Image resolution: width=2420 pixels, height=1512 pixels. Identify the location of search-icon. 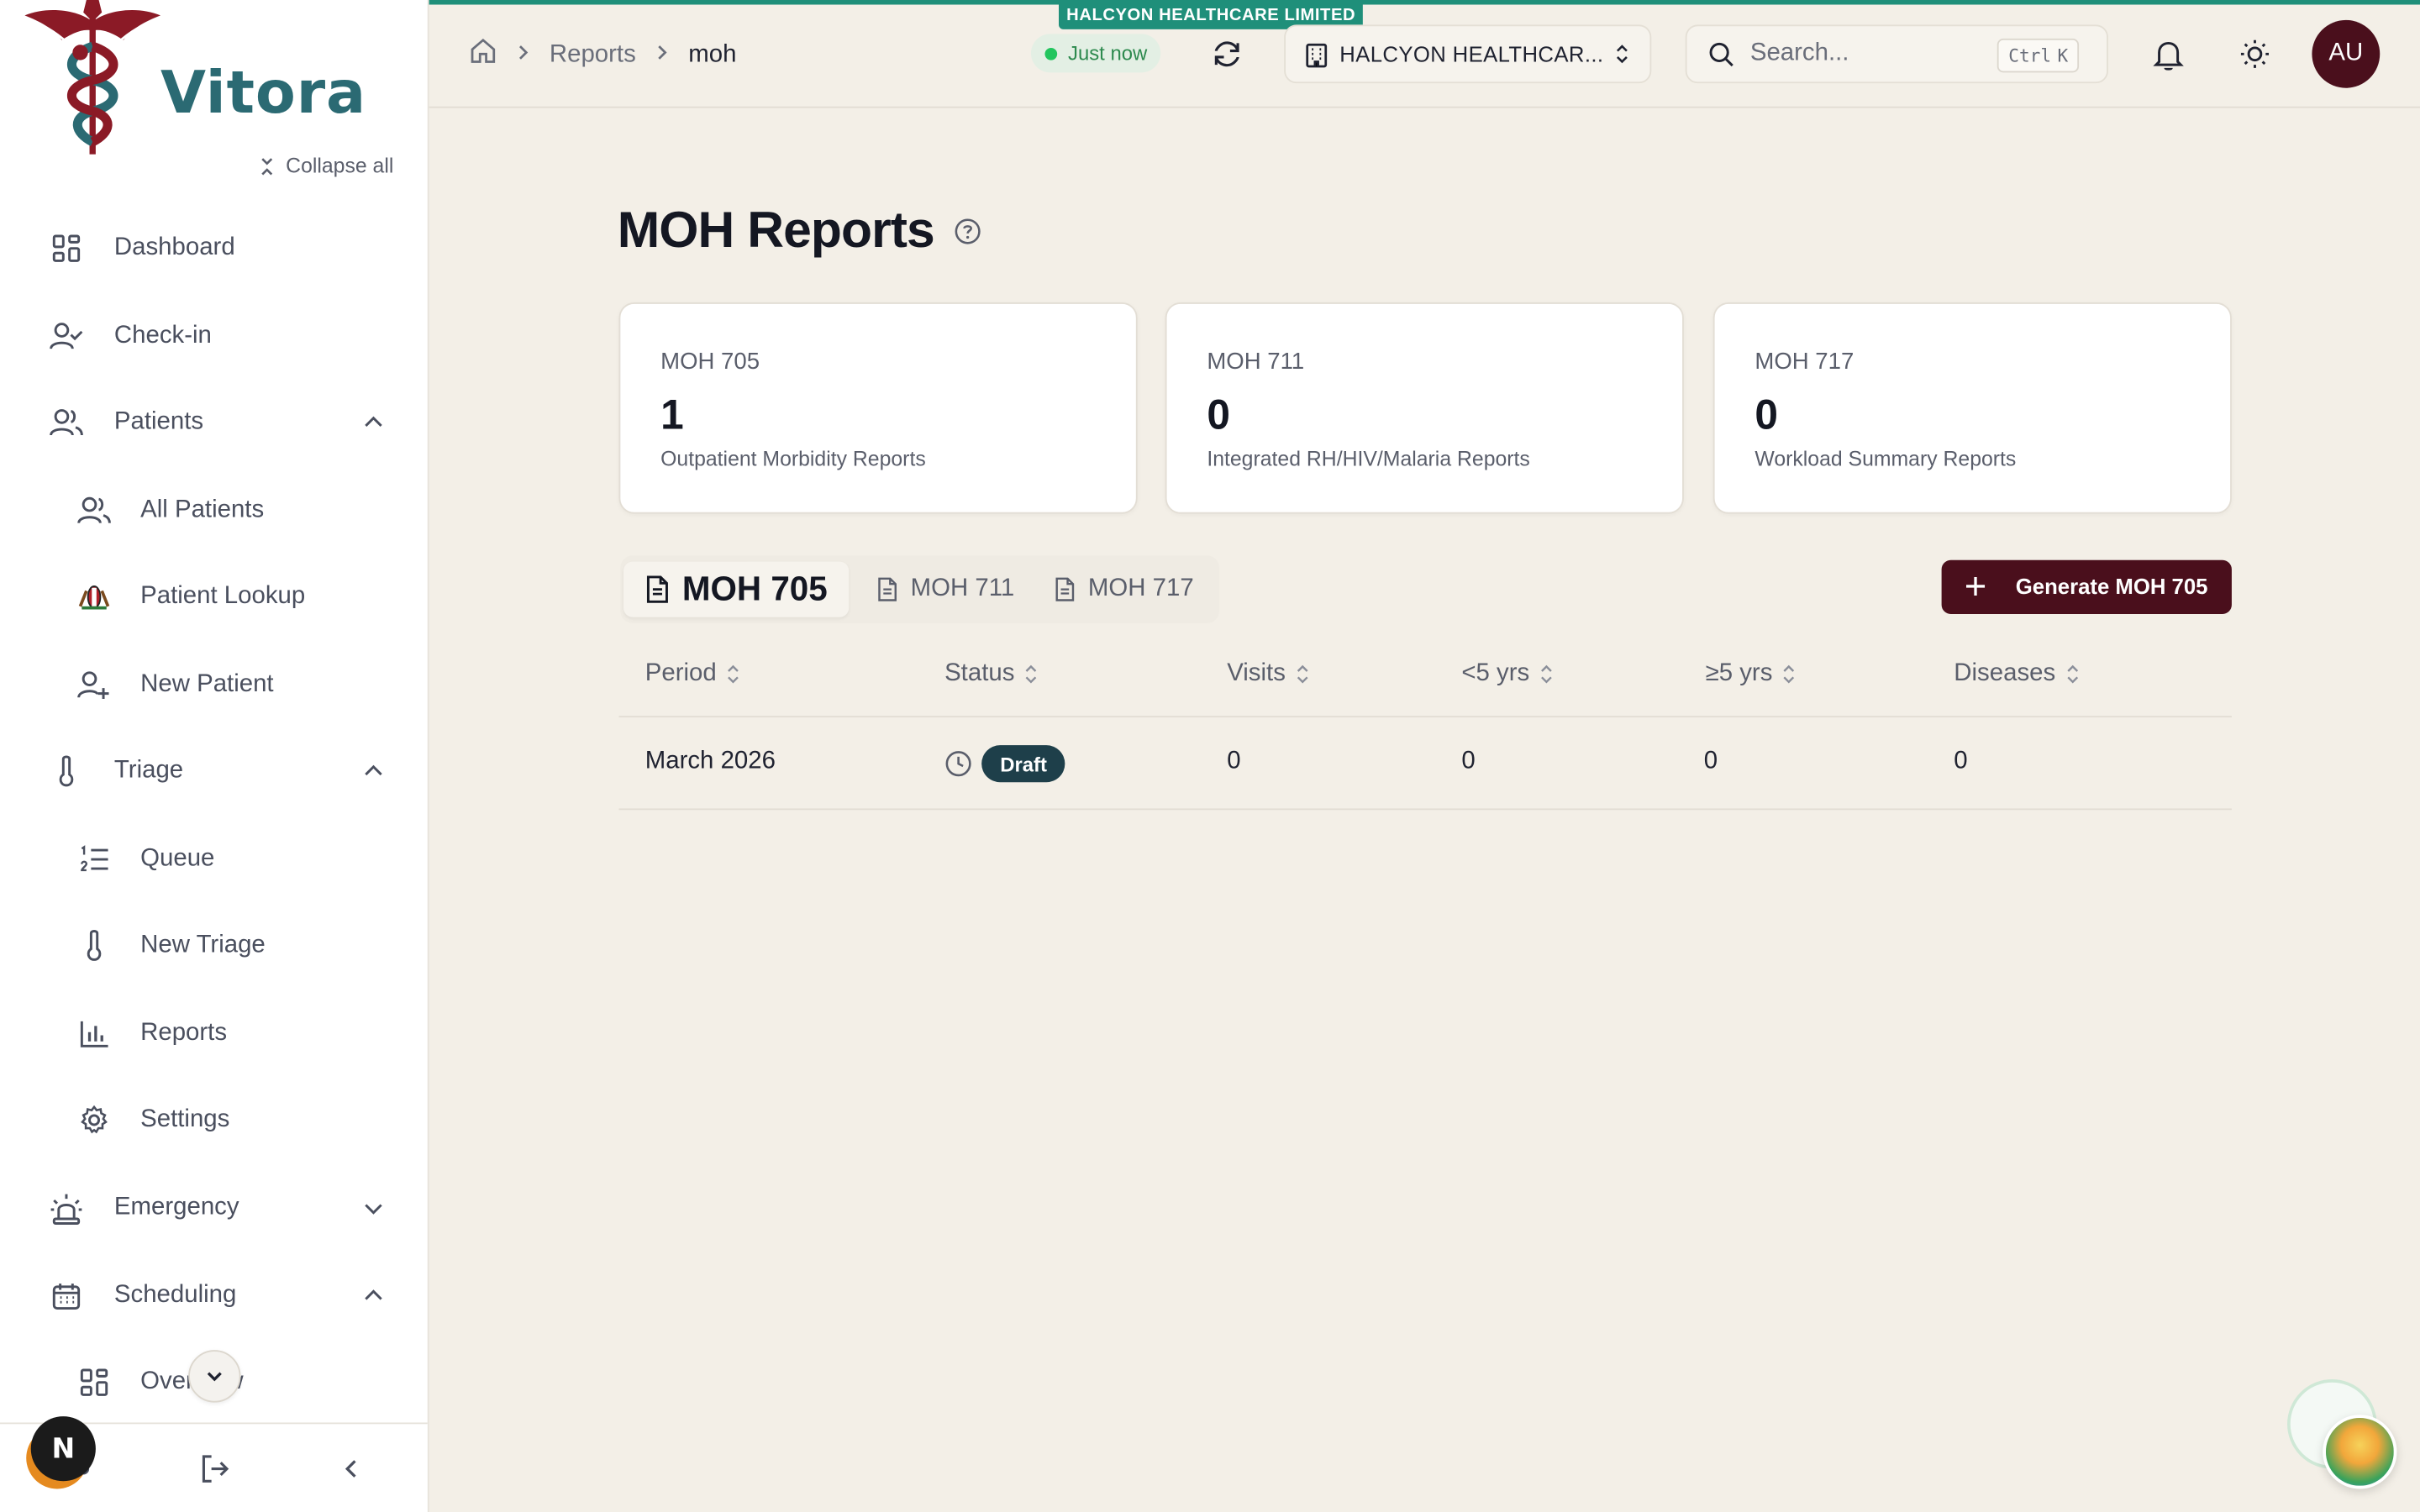
(1721, 54).